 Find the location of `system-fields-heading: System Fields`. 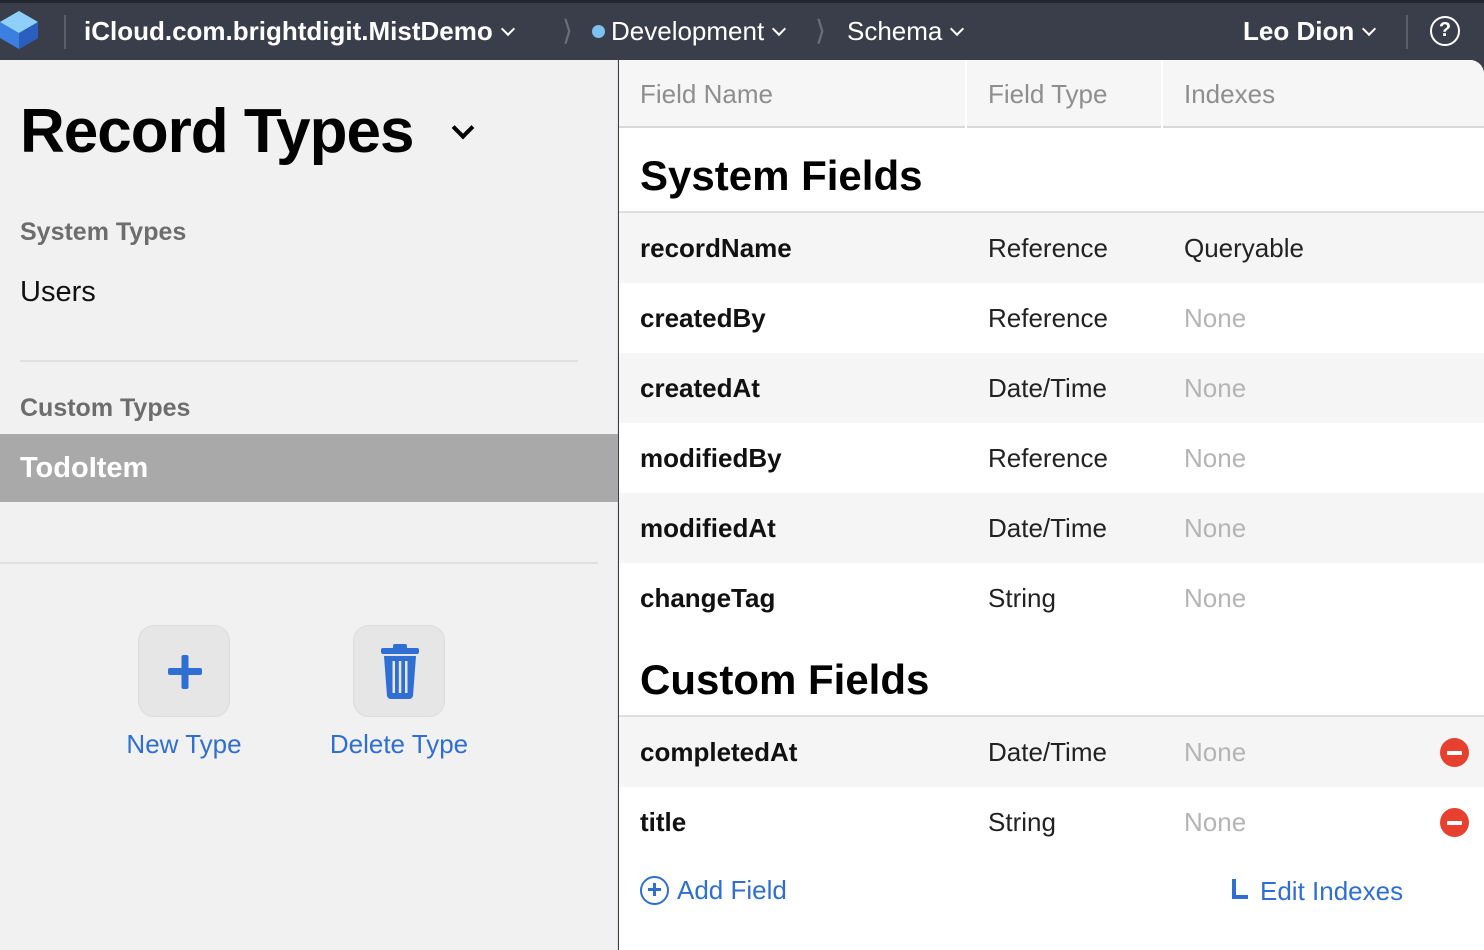

system-fields-heading: System Fields is located at coordinates (781, 175).